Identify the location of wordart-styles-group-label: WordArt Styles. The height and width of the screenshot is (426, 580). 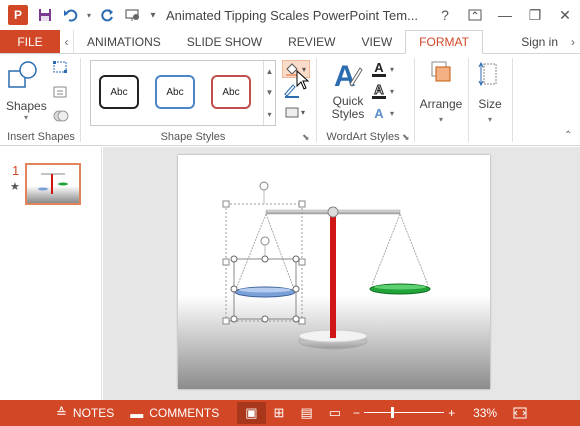
(363, 137).